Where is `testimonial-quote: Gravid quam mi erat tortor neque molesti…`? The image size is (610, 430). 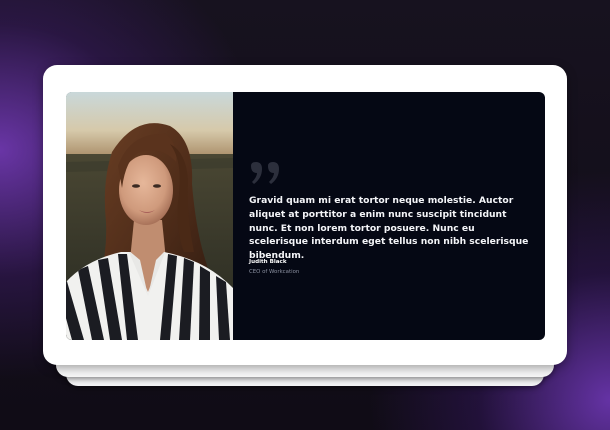
testimonial-quote: Gravid quam mi erat tortor neque molesti… is located at coordinates (389, 228).